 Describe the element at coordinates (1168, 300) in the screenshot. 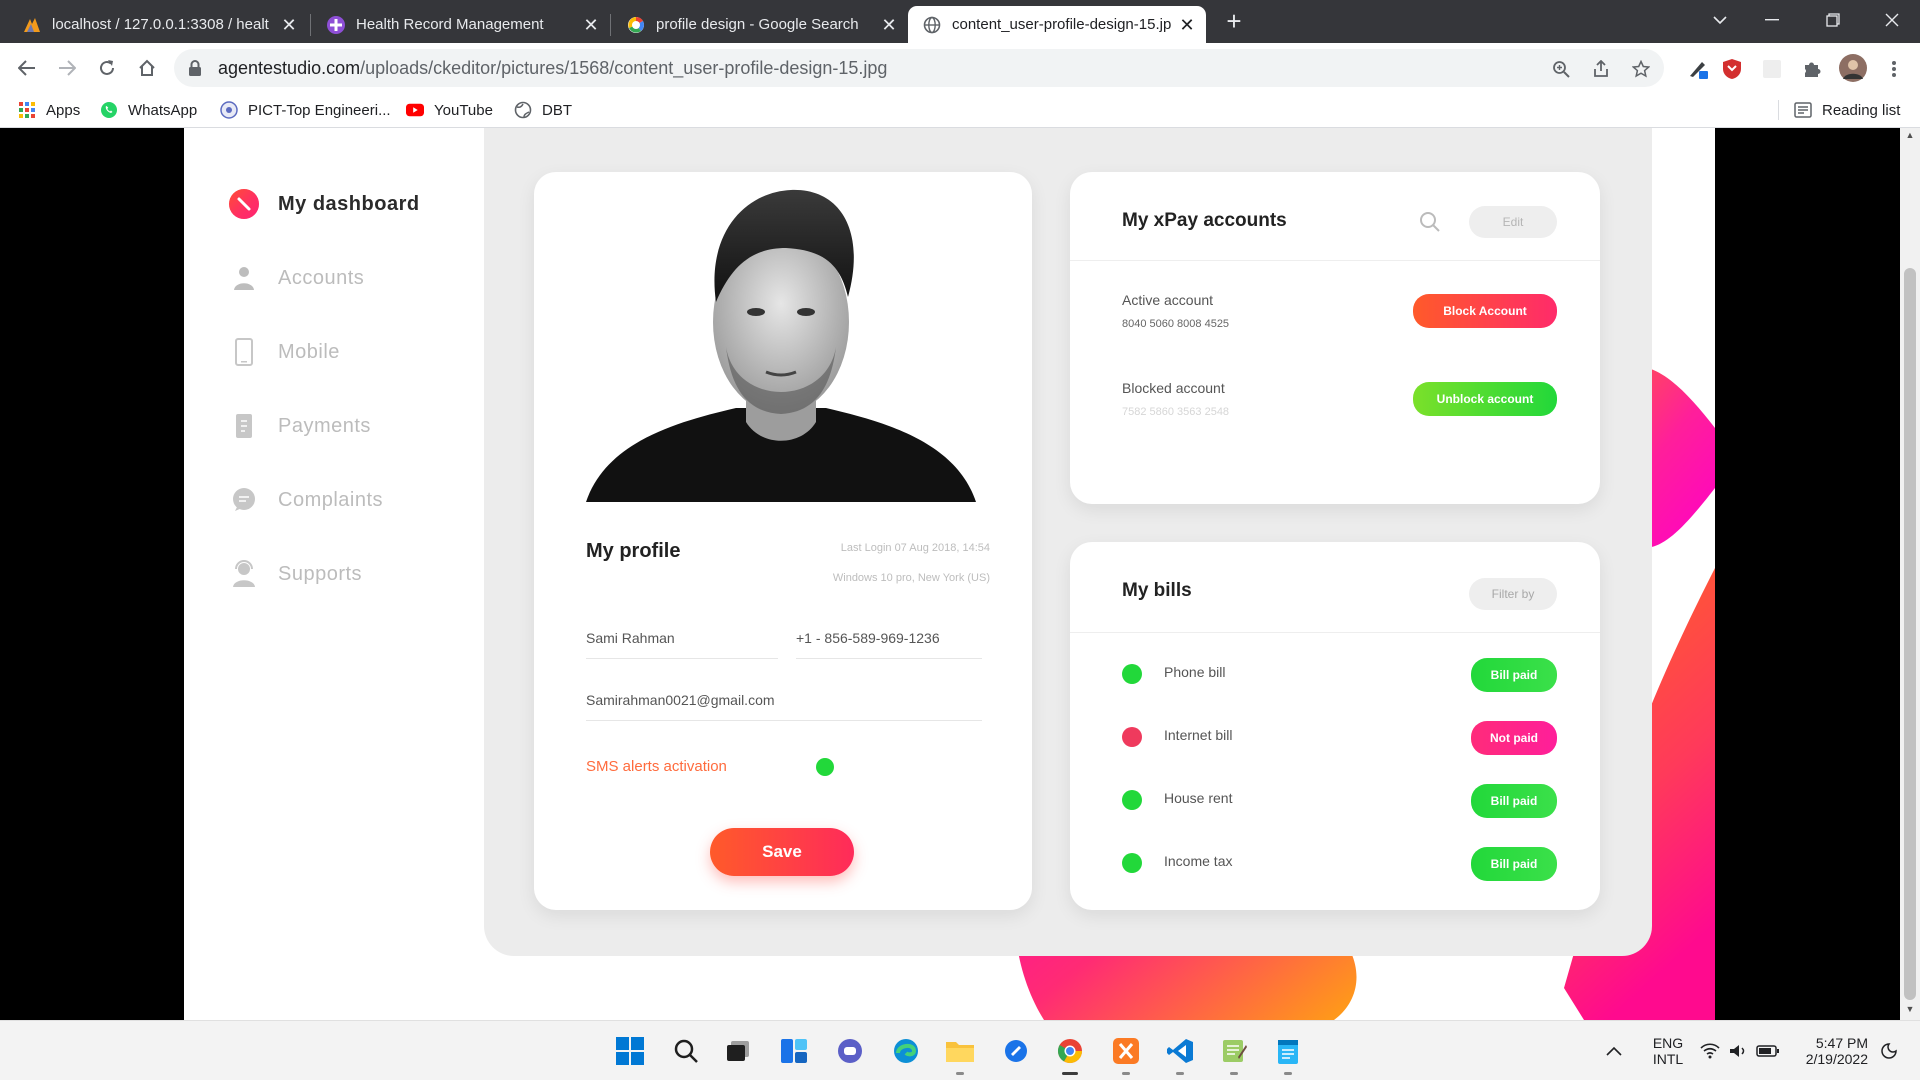

I see `active-account-label: Active account` at that location.